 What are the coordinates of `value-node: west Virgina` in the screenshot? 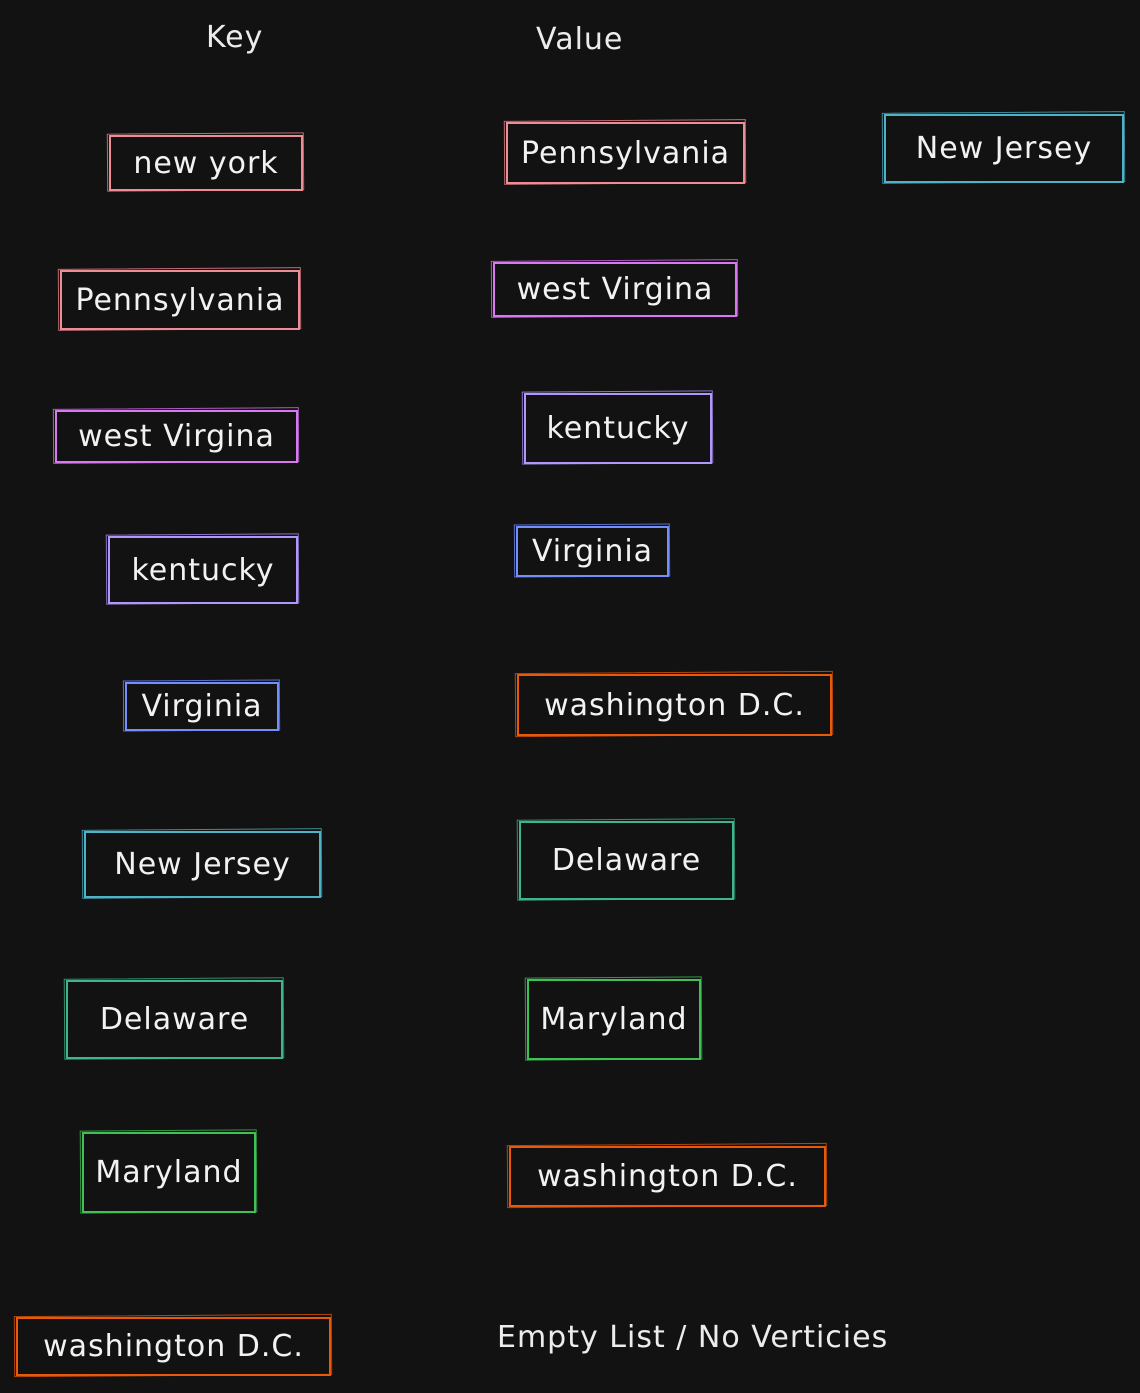 It's located at (615, 289).